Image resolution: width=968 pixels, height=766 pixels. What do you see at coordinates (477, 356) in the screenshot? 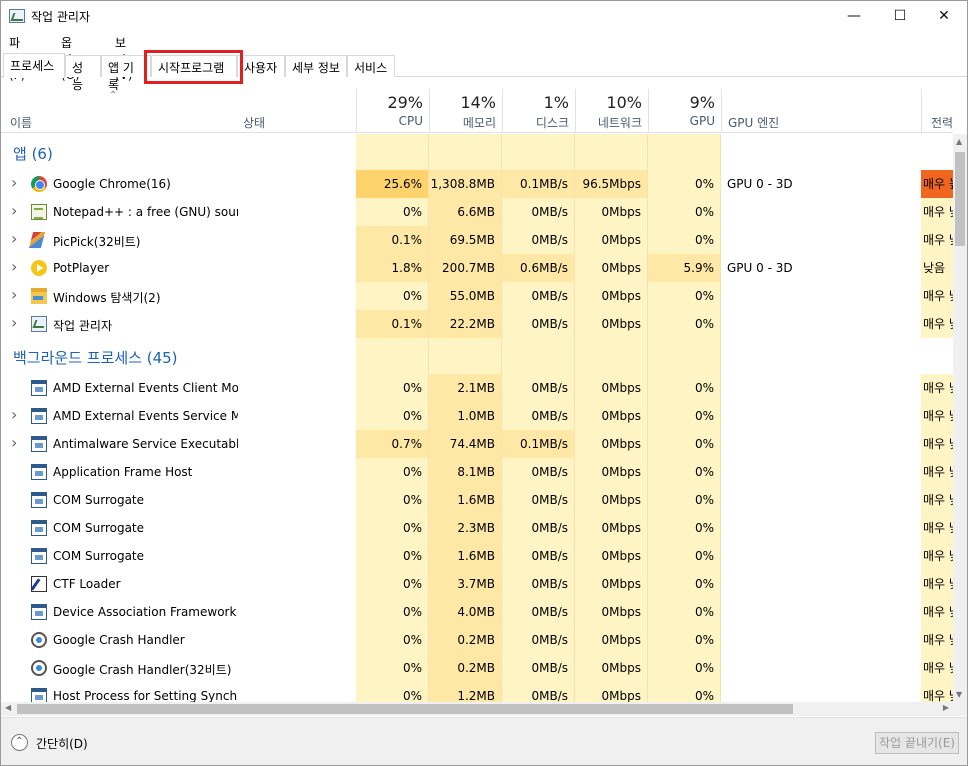
I see `group-header: 백그라운드 프로세스 (45)` at bounding box center [477, 356].